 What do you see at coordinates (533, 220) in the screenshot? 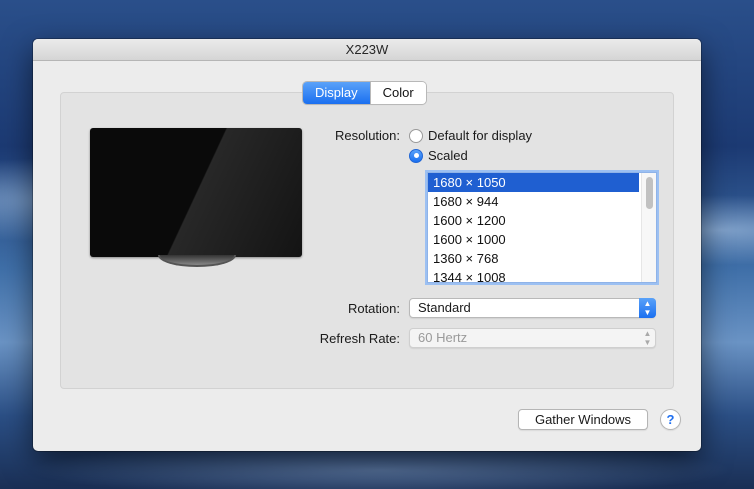
I see `list-item: 1600 × 1200` at bounding box center [533, 220].